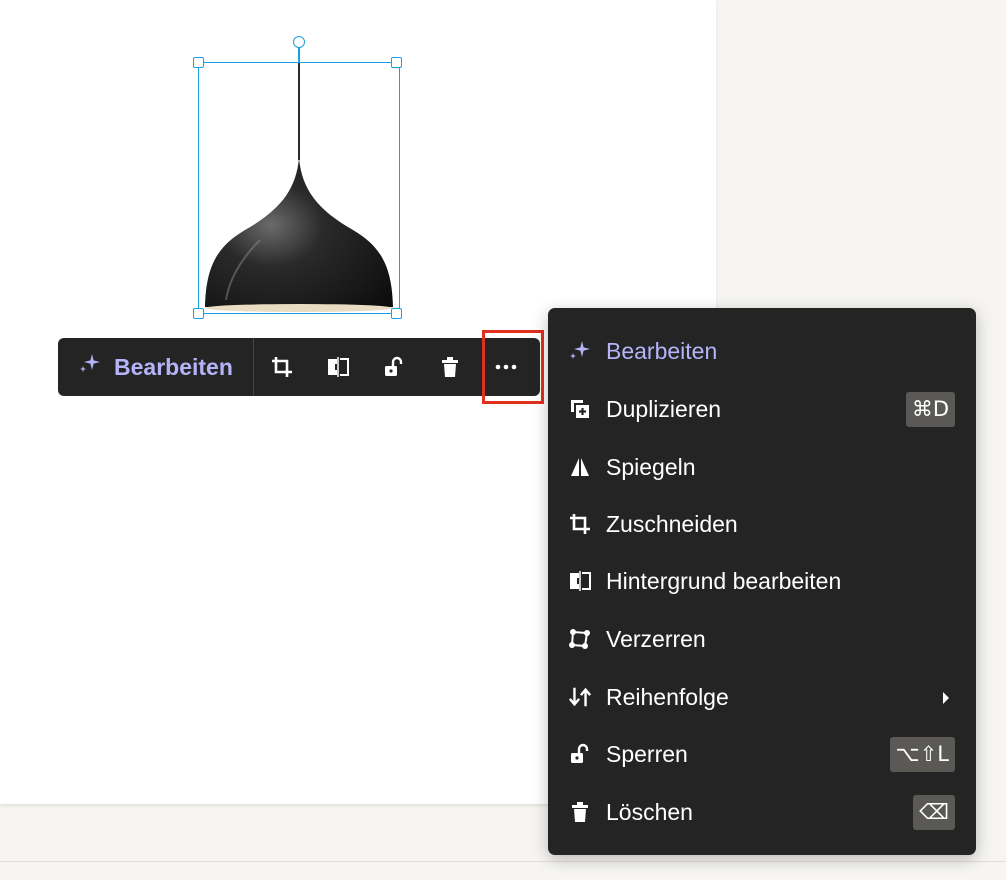 This screenshot has width=1006, height=880. What do you see at coordinates (580, 467) in the screenshot?
I see `flip-icon` at bounding box center [580, 467].